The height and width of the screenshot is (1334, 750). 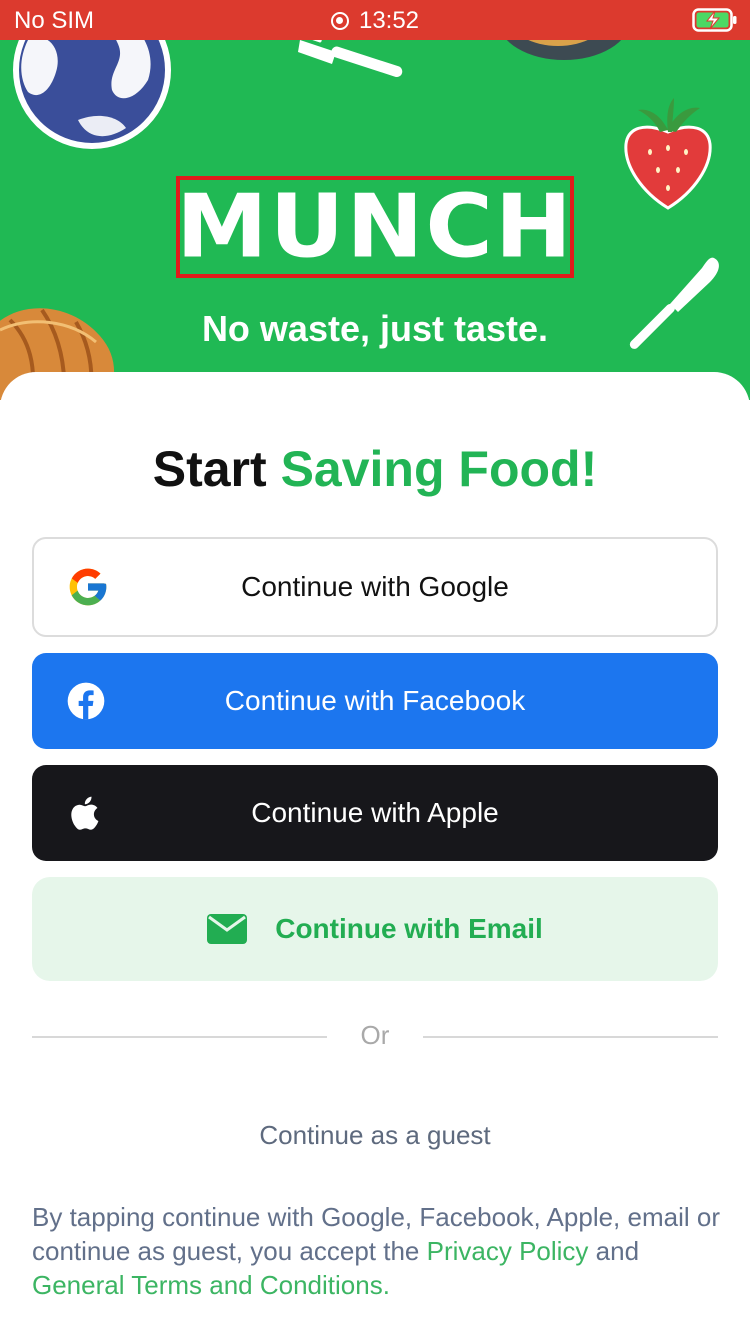 What do you see at coordinates (409, 928) in the screenshot?
I see `email-button-label: Continue with Email` at bounding box center [409, 928].